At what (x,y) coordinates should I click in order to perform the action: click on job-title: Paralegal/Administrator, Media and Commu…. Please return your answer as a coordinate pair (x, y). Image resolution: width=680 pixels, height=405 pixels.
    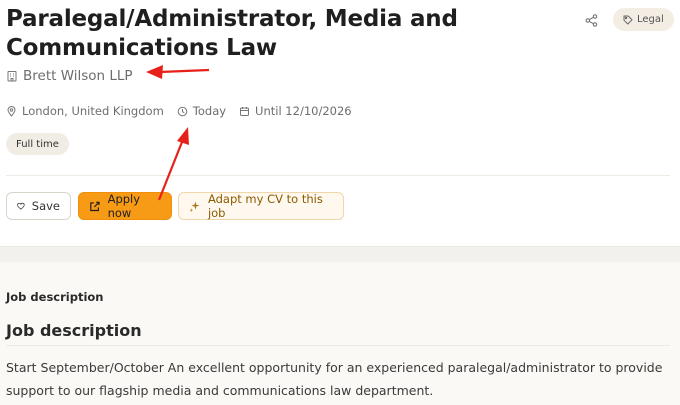
    Looking at the image, I should click on (232, 33).